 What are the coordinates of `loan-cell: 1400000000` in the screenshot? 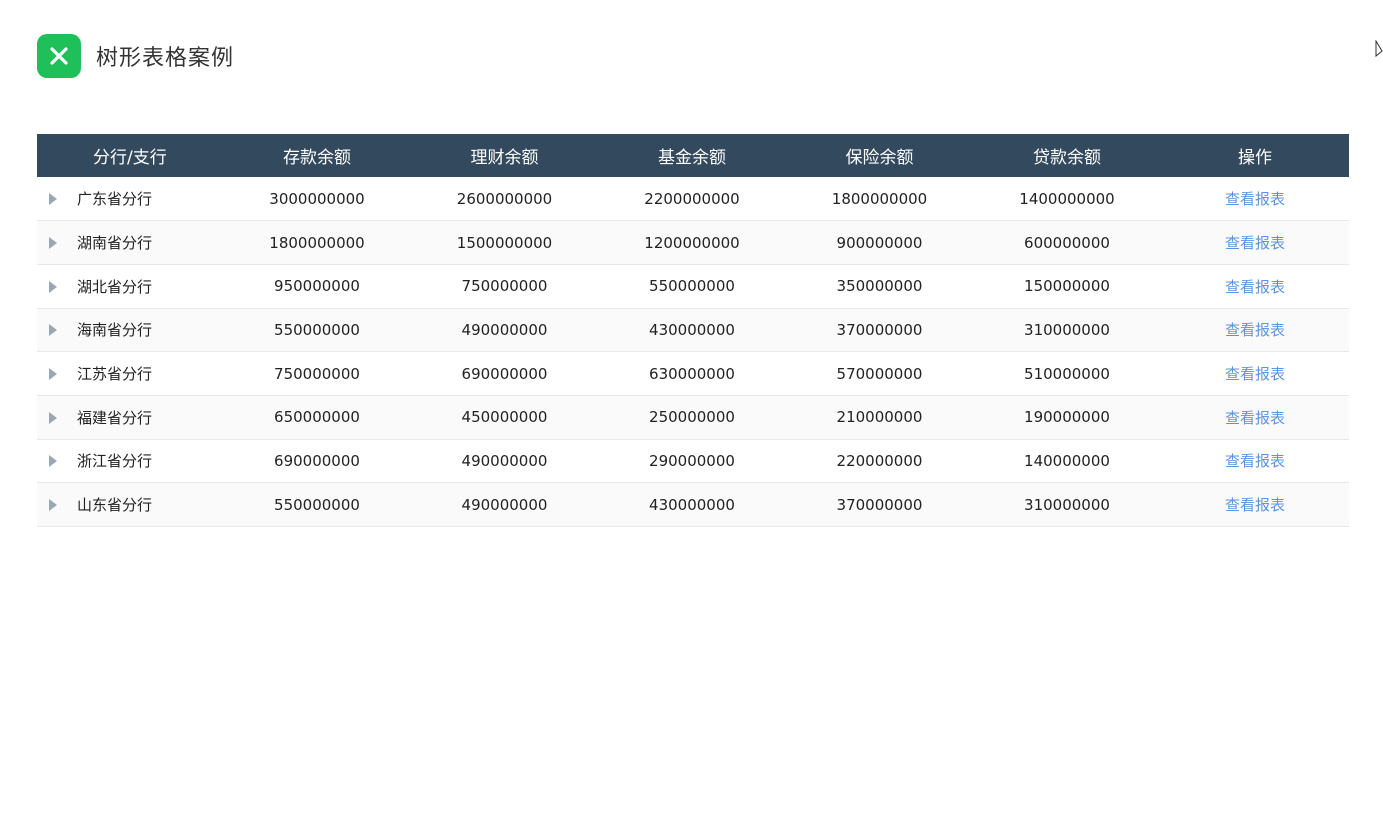 It's located at (1067, 198).